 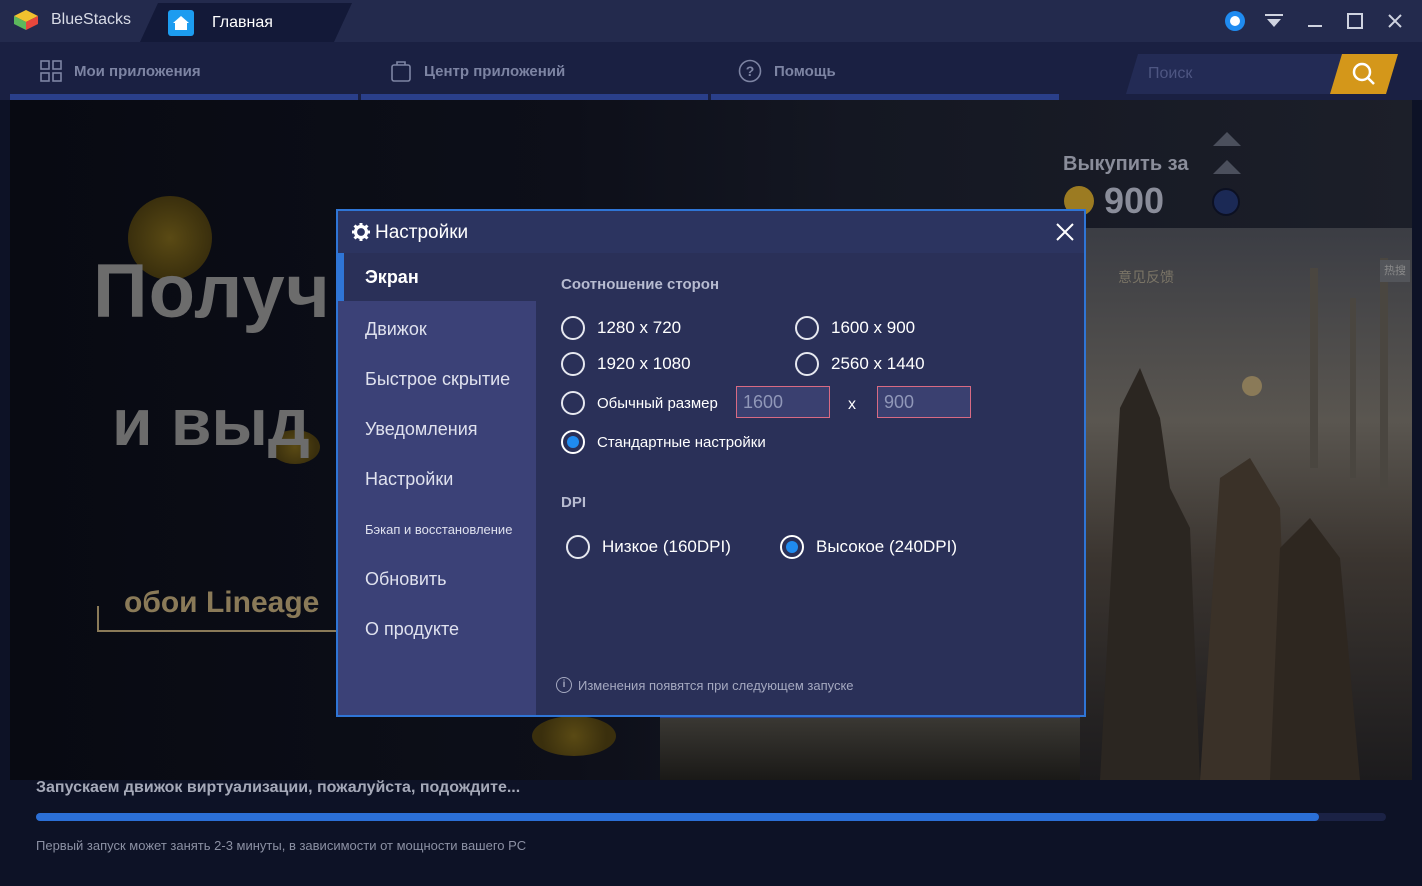 What do you see at coordinates (1395, 271) in the screenshot?
I see `hot-tag: 热搜` at bounding box center [1395, 271].